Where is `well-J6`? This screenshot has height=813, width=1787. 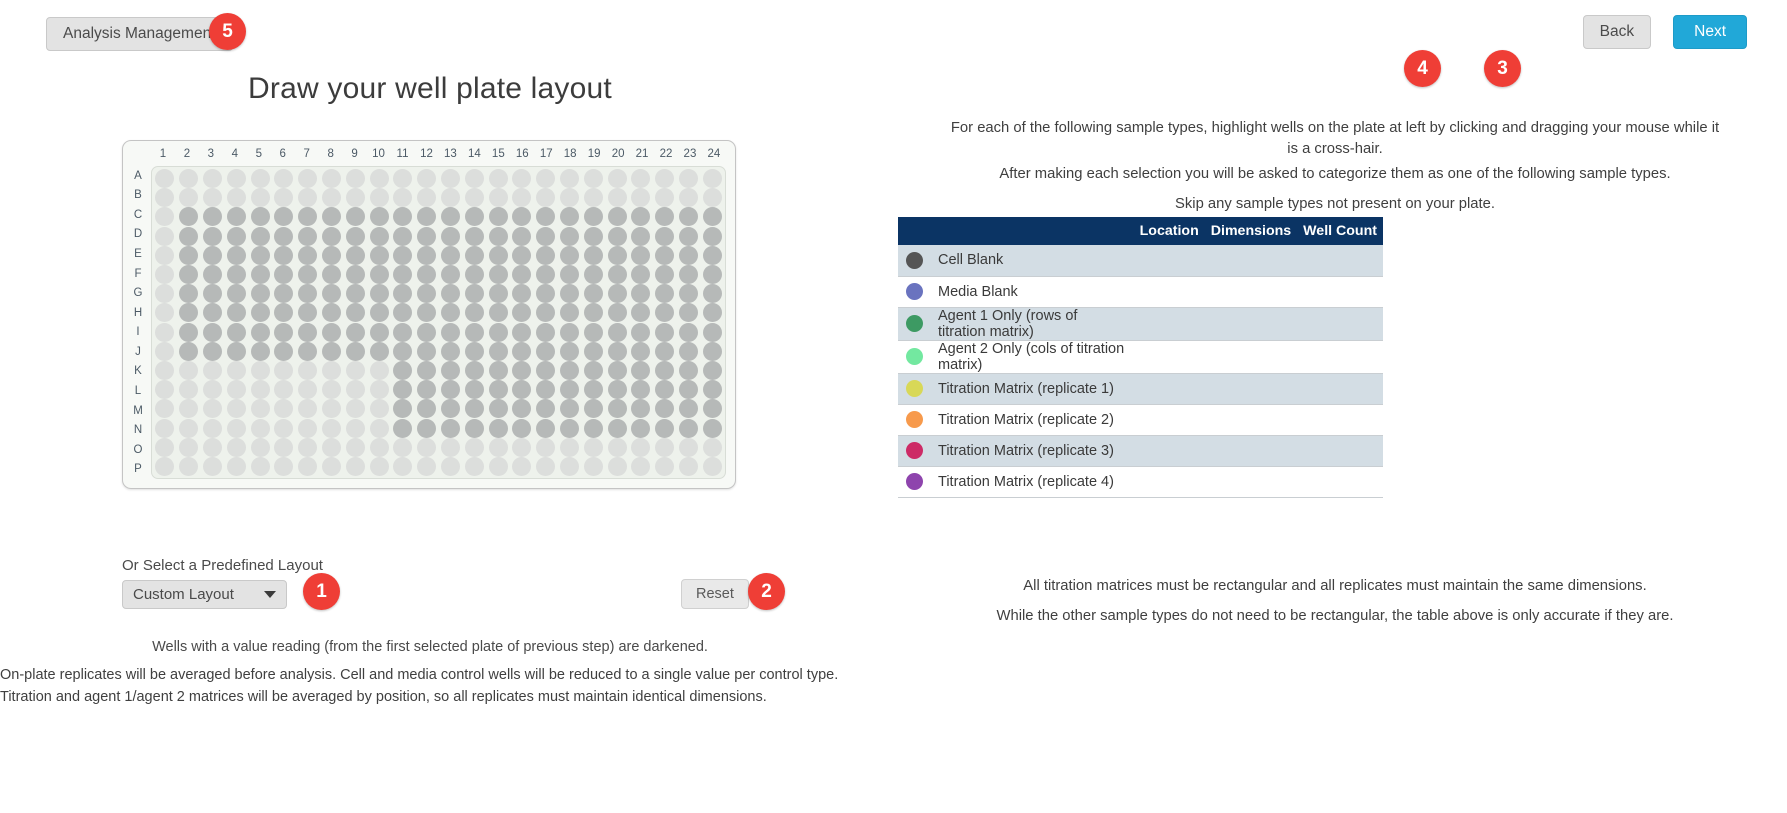
well-J6 is located at coordinates (284, 351).